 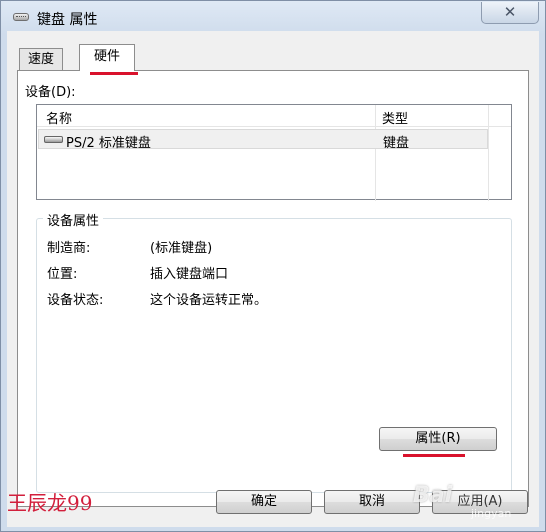 I want to click on device-type: 键盘, so click(x=396, y=143).